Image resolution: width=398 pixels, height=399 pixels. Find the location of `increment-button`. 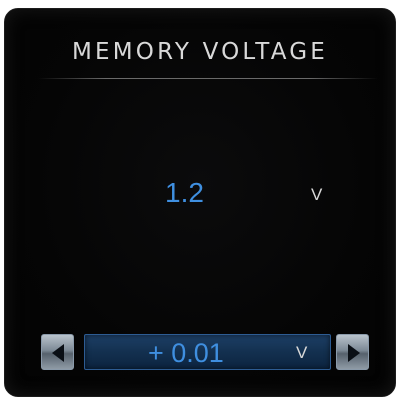

increment-button is located at coordinates (352, 352).